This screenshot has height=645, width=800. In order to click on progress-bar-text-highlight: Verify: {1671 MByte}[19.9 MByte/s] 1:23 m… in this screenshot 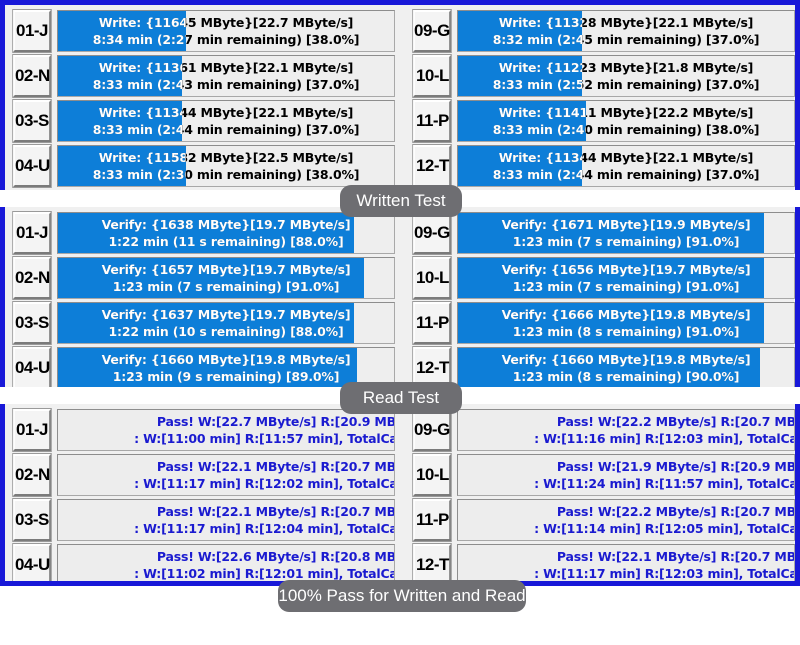, I will do `click(611, 233)`.